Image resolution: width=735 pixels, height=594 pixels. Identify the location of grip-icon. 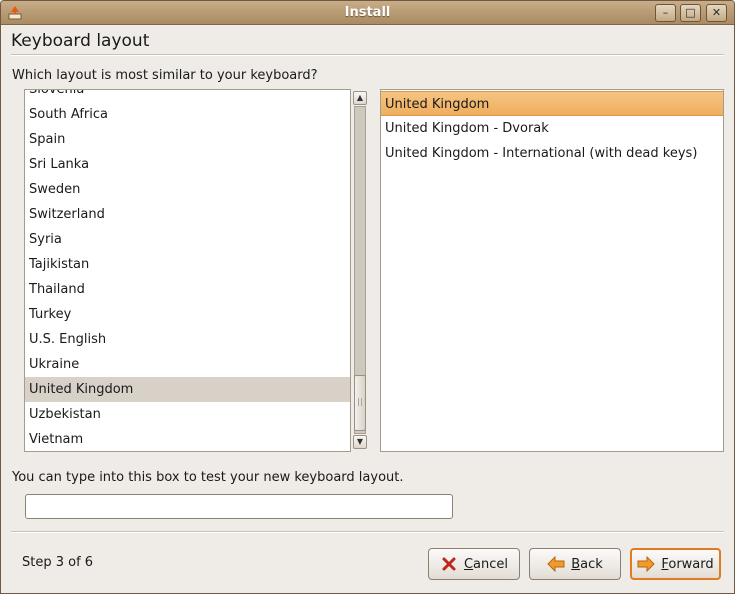
(360, 402).